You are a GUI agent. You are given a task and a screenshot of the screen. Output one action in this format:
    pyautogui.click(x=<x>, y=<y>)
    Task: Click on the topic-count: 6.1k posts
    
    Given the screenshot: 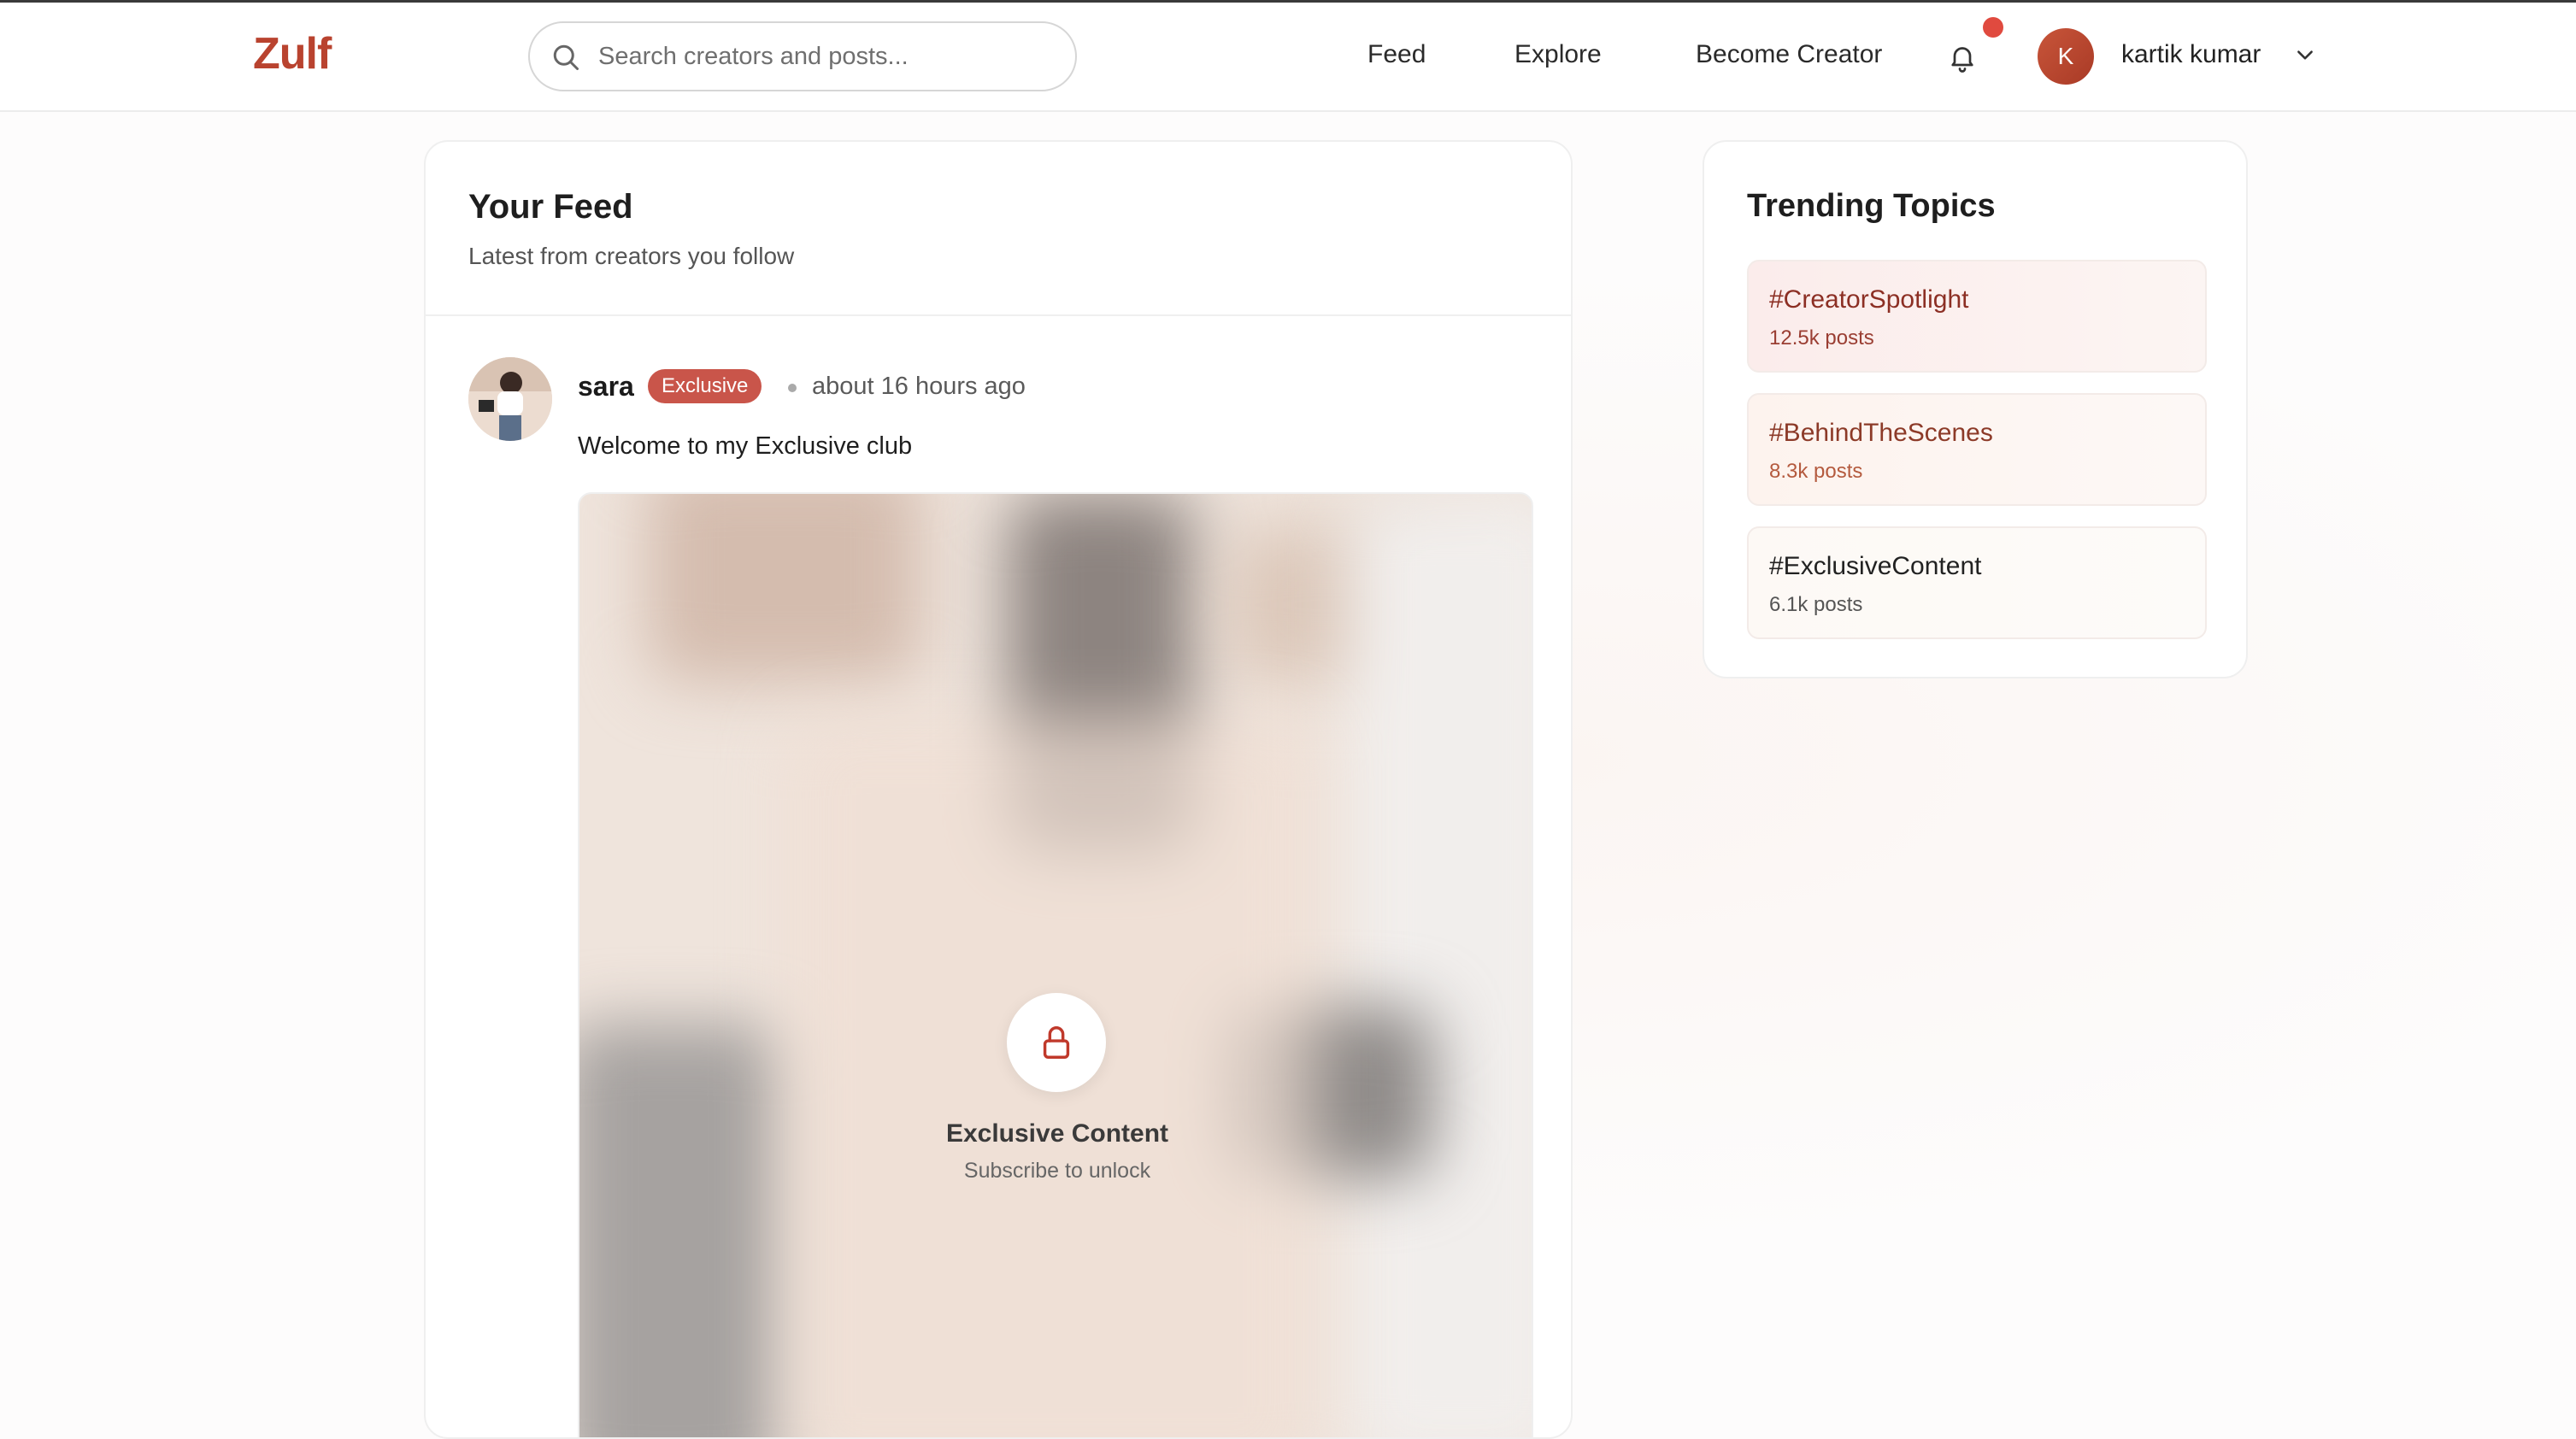 What is the action you would take?
    pyautogui.click(x=1816, y=604)
    